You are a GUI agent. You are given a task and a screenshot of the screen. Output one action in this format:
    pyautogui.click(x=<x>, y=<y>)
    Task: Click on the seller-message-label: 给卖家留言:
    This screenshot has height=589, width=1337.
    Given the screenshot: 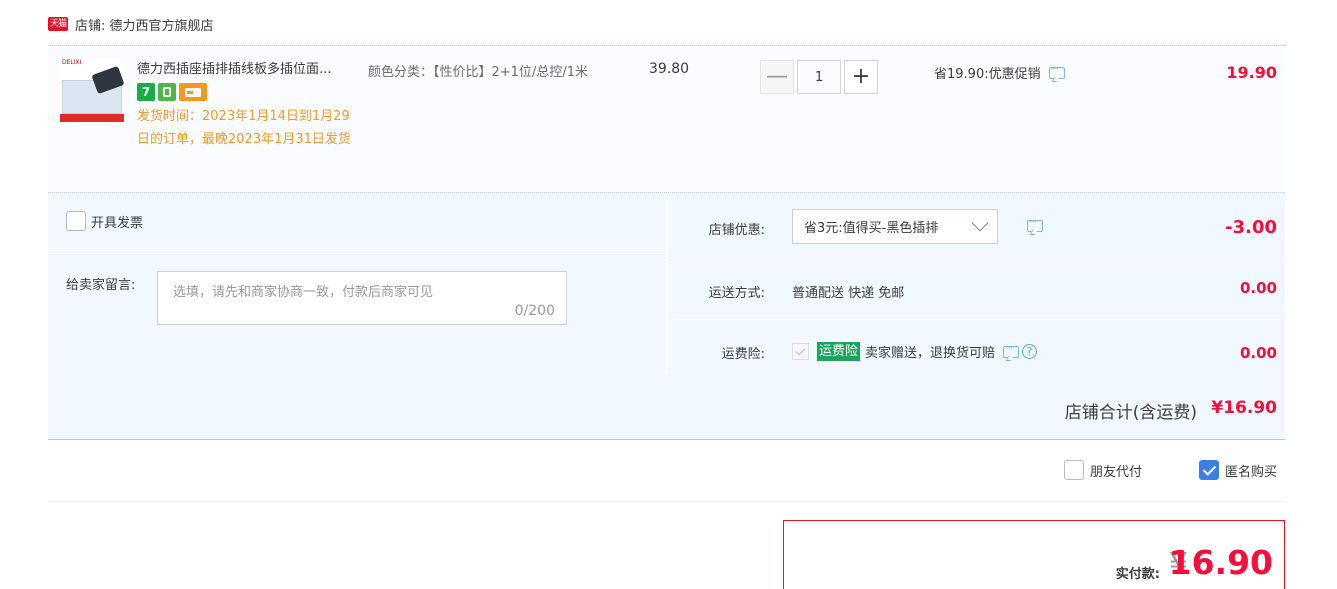 What is the action you would take?
    pyautogui.click(x=101, y=285)
    